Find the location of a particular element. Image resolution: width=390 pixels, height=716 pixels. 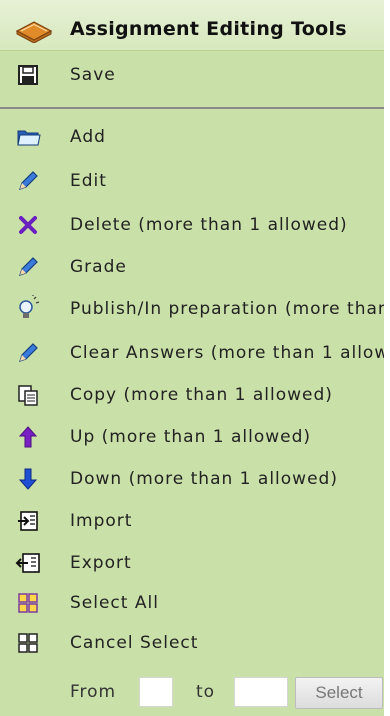

menu-label-down: Down (more than 1 allowed) is located at coordinates (204, 479).